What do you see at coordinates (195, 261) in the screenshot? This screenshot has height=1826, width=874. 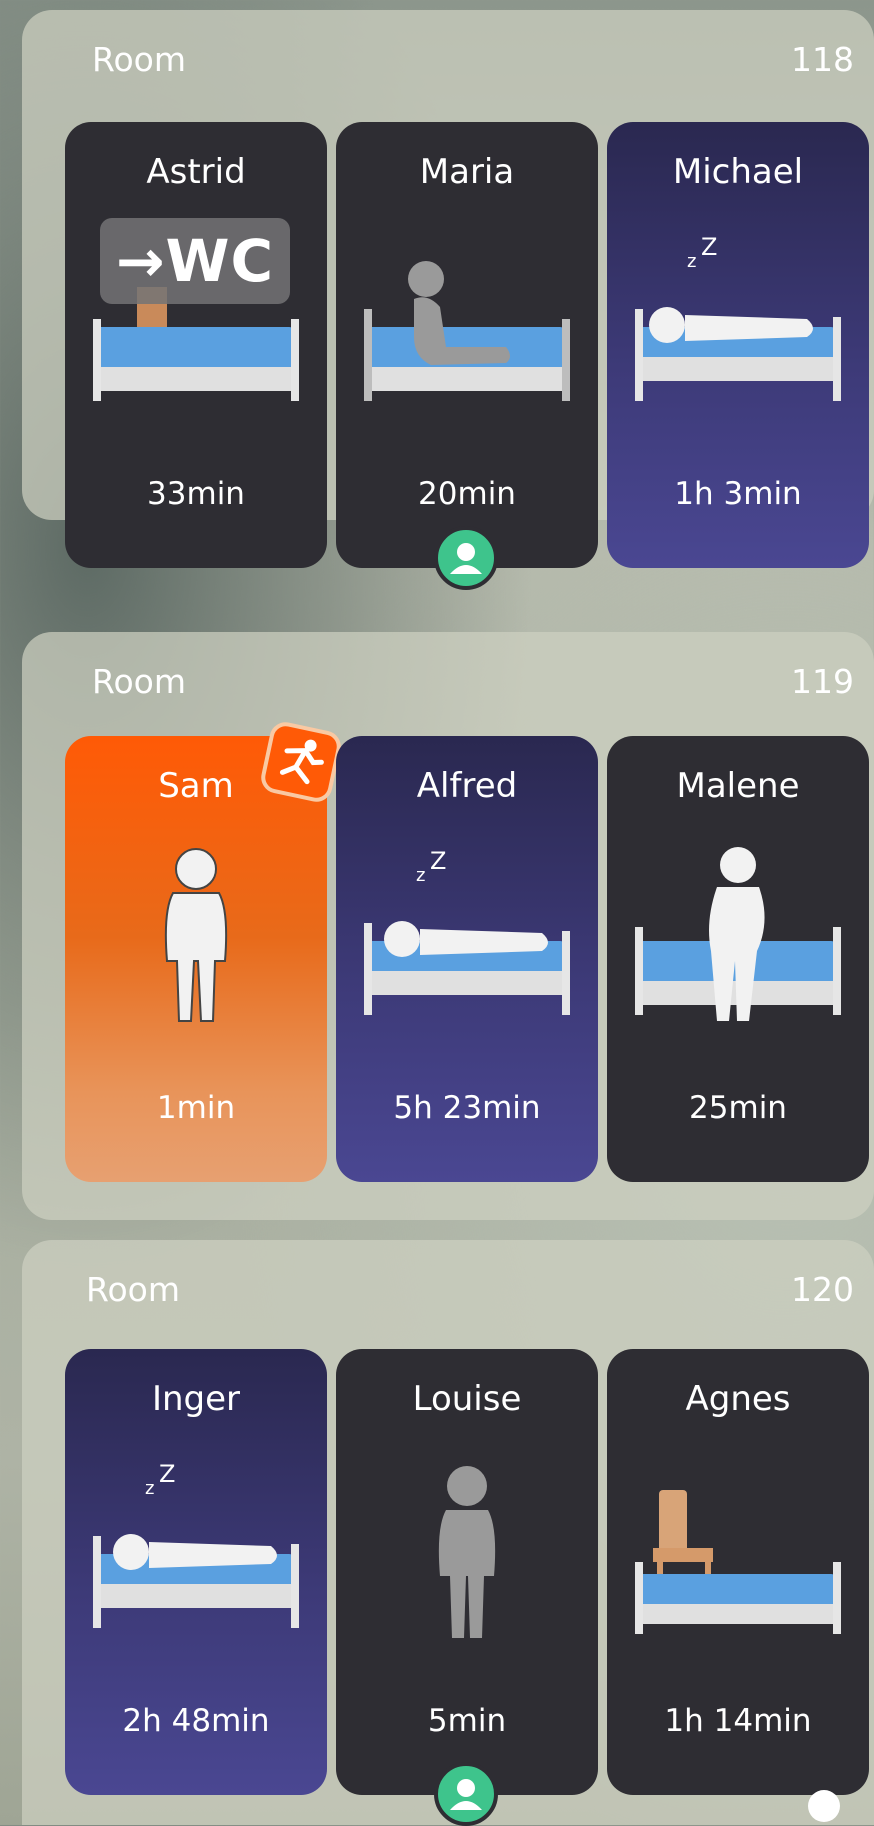 I see `wc-indicator: →WC` at bounding box center [195, 261].